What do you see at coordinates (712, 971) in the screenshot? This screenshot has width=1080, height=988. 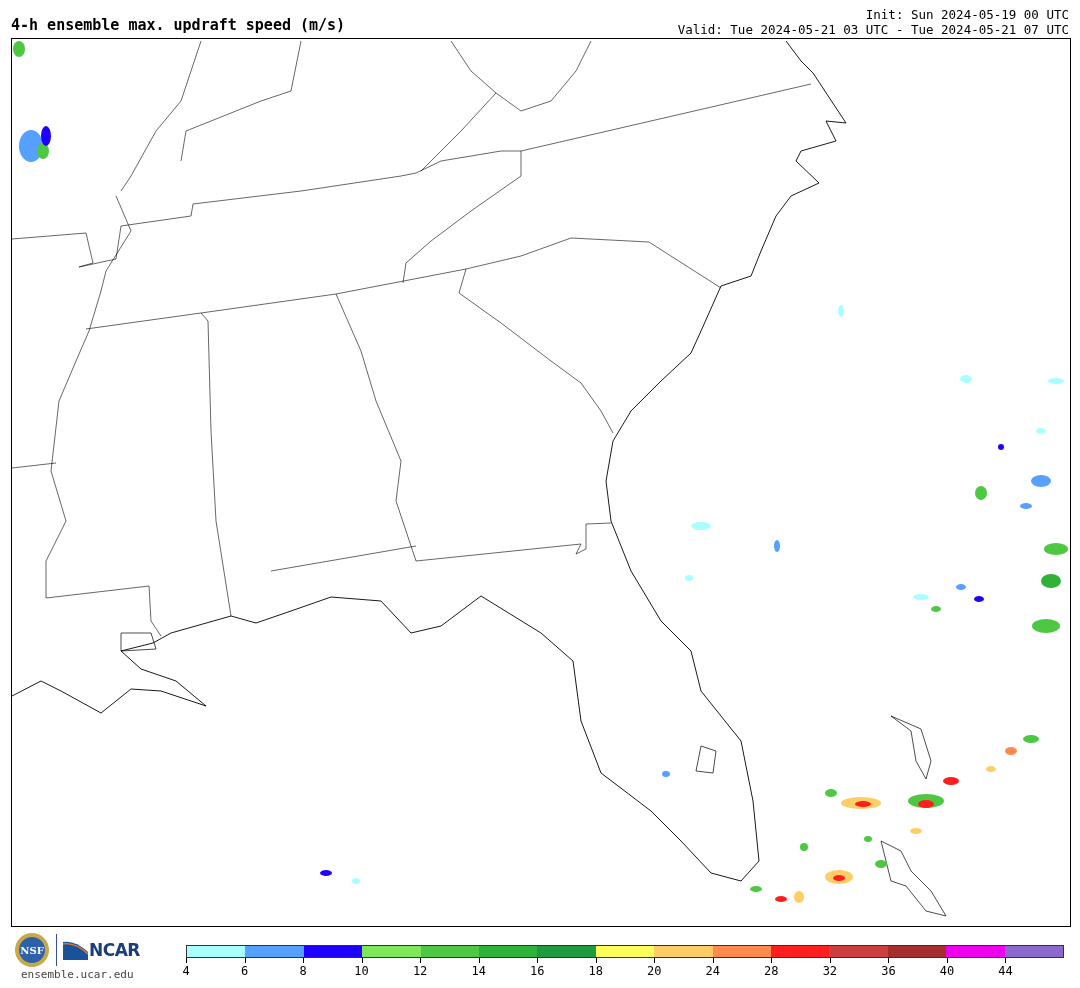 I see `tick-label: 24` at bounding box center [712, 971].